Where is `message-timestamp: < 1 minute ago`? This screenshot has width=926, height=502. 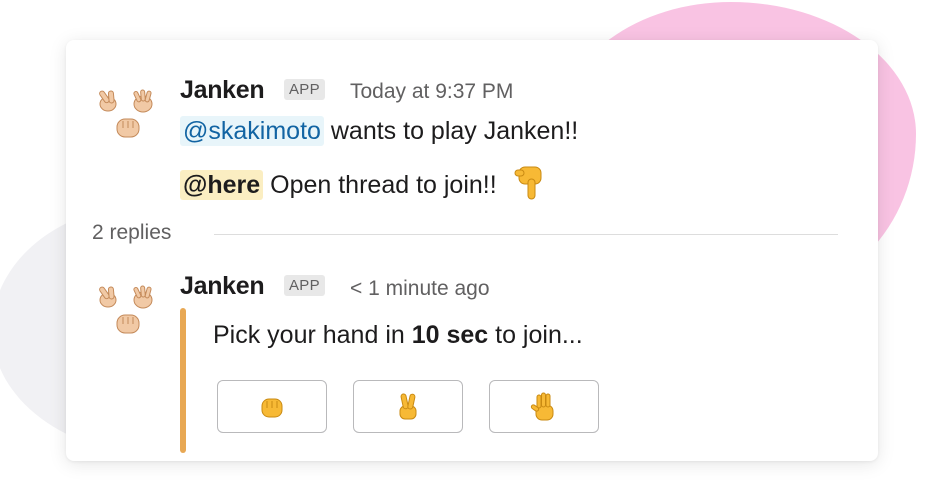
message-timestamp: < 1 minute ago is located at coordinates (420, 289).